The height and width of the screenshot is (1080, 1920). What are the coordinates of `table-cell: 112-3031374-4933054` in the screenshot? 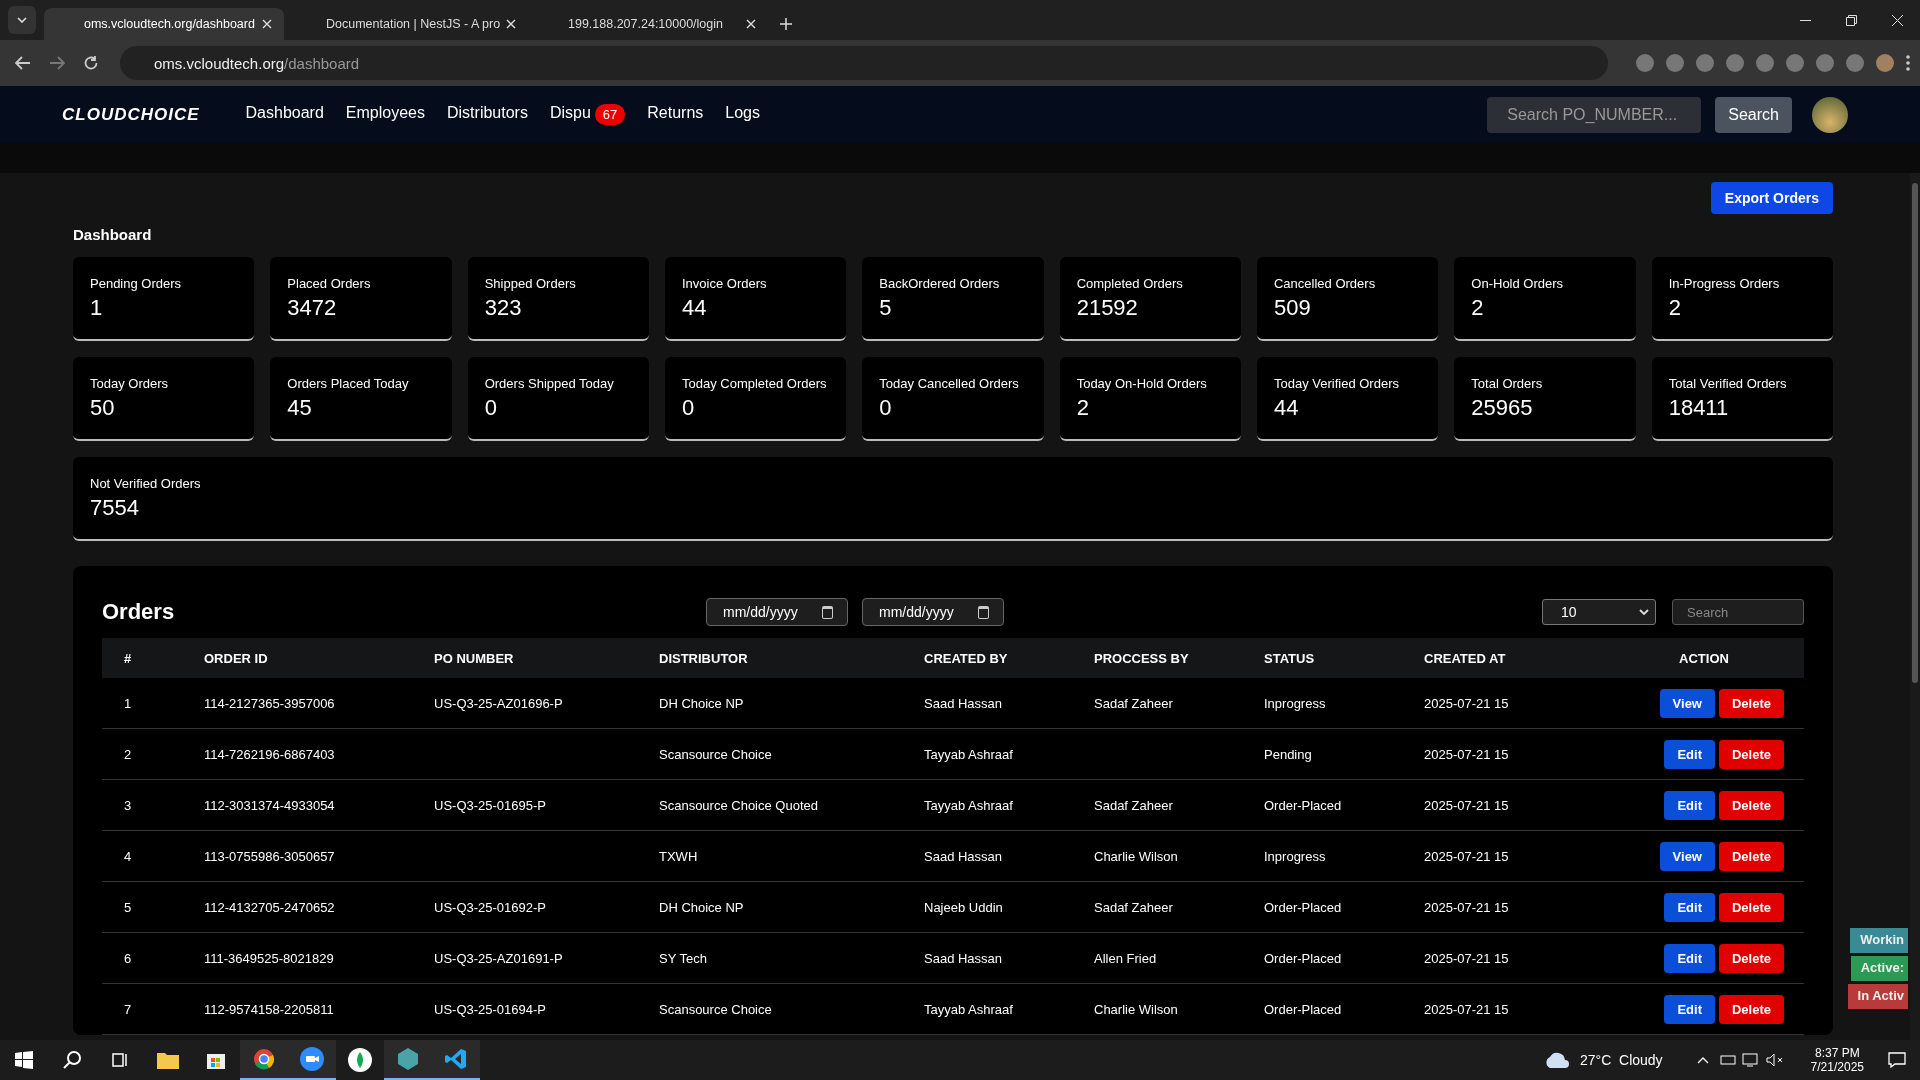 It's located at (269, 805).